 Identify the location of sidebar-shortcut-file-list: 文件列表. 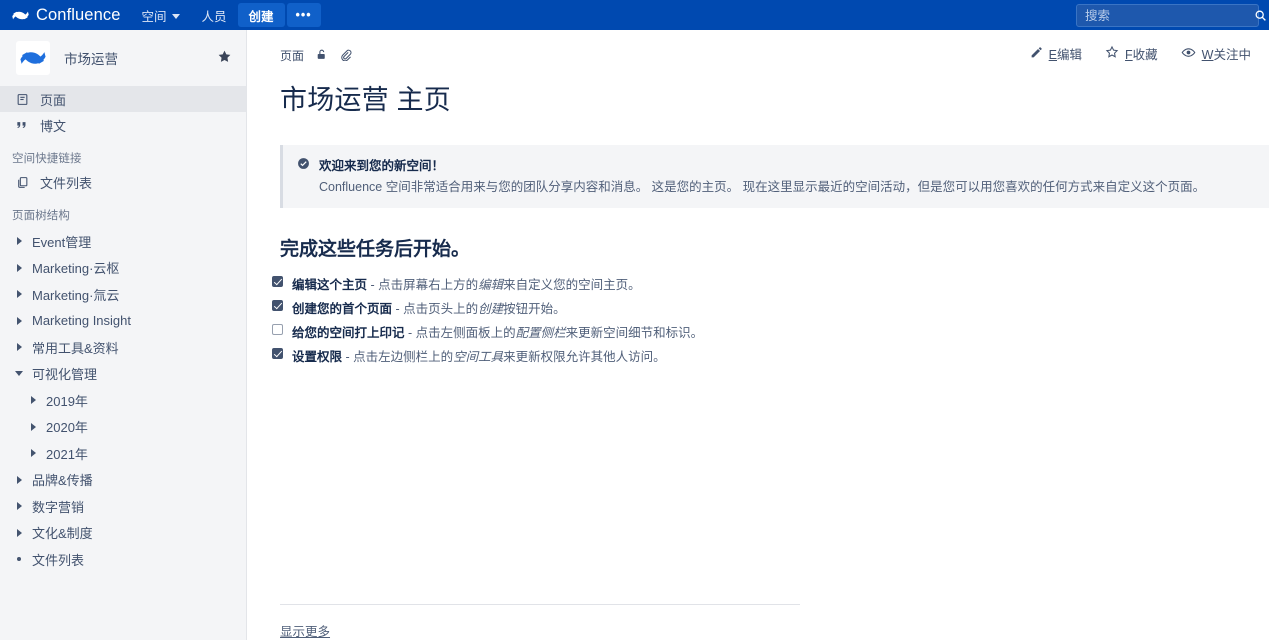
(123, 182).